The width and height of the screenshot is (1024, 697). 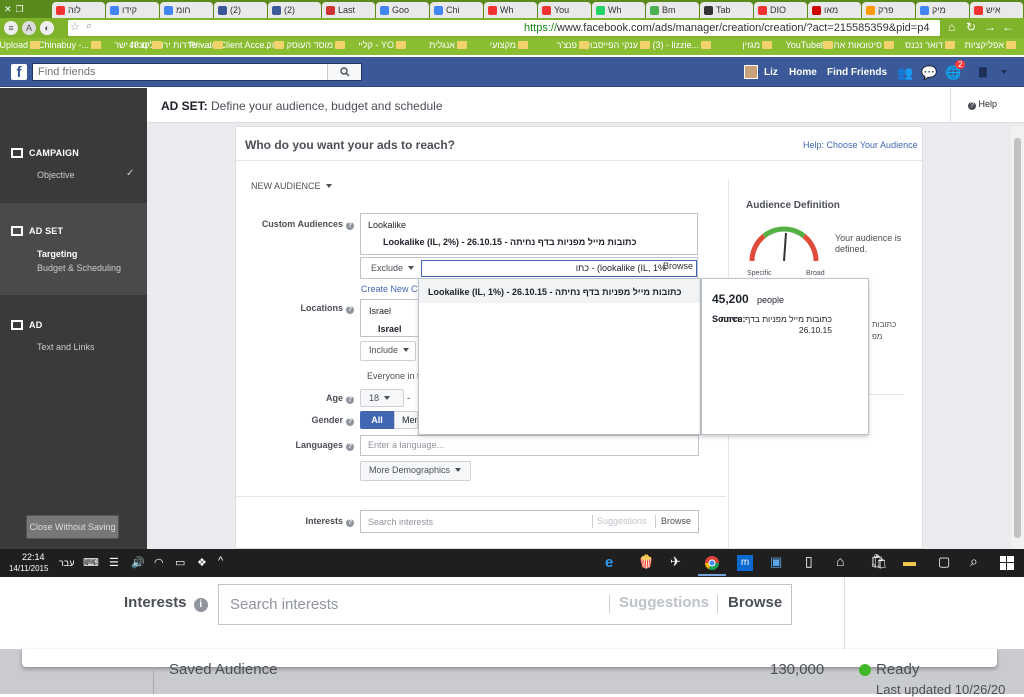 I want to click on browser-tab: לוה, so click(x=78, y=10).